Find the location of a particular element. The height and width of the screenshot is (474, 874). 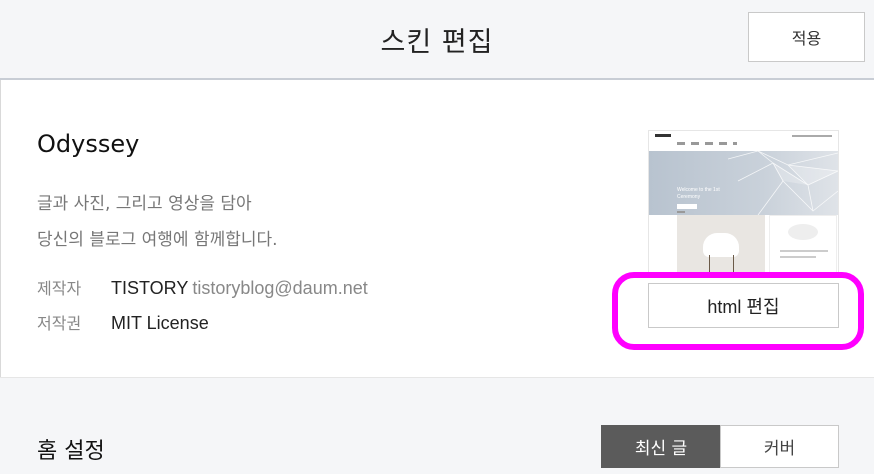

home-option-latest-posts: 최신 글 is located at coordinates (661, 446).